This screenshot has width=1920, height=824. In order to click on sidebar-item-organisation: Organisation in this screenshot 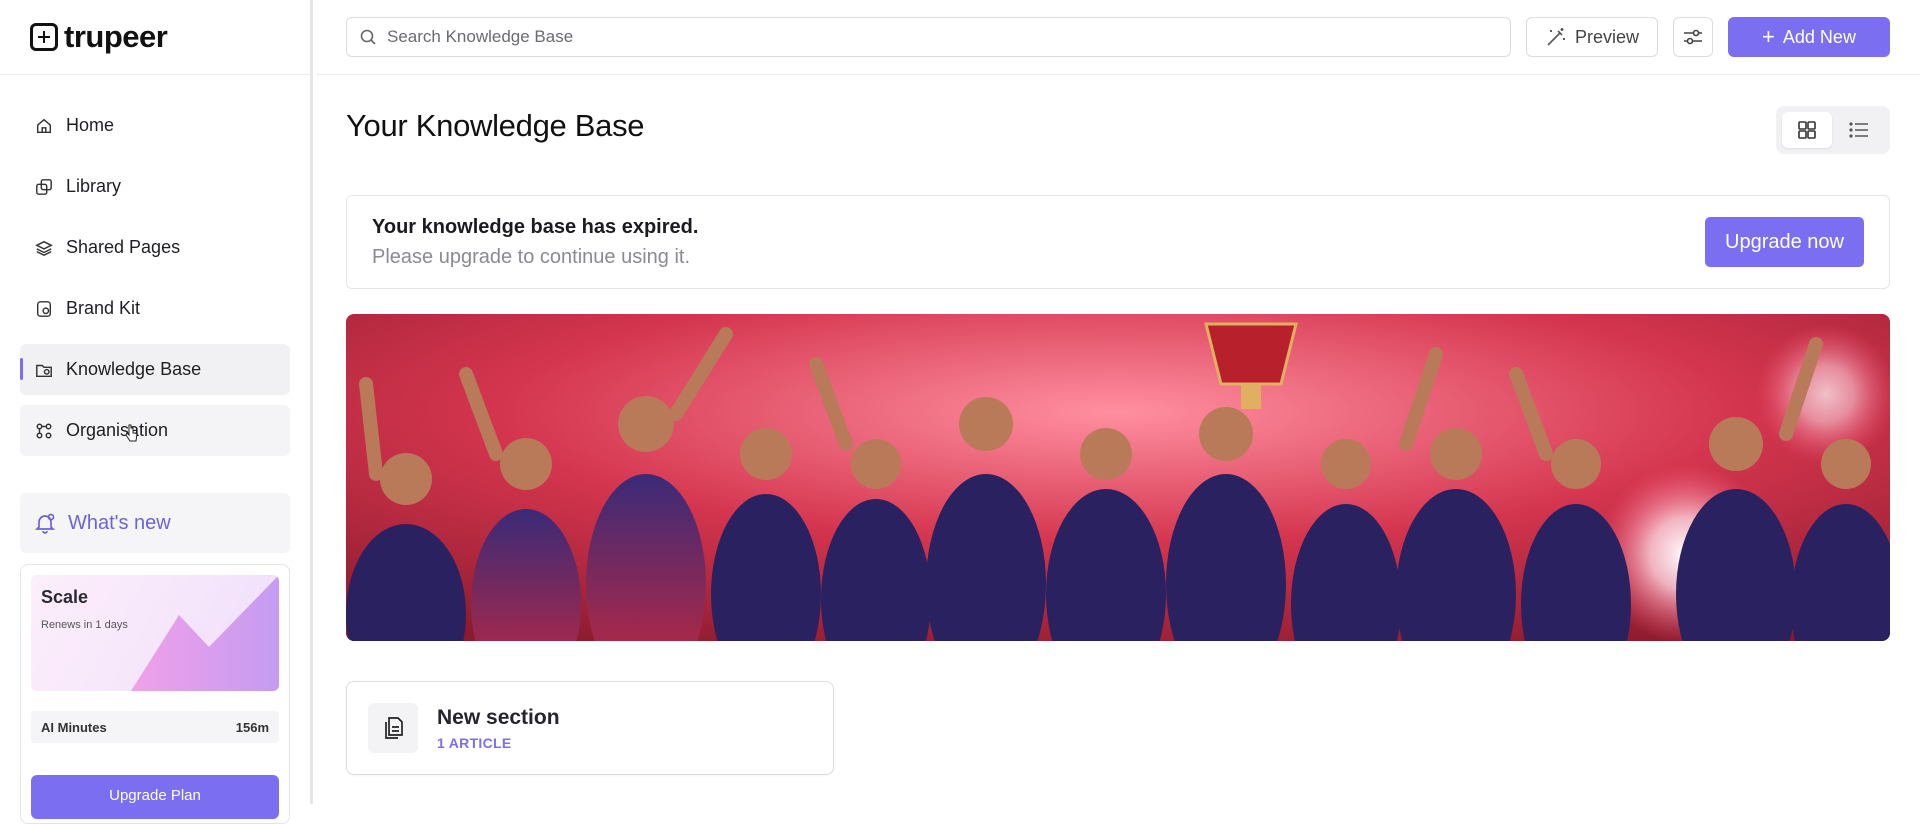, I will do `click(155, 430)`.